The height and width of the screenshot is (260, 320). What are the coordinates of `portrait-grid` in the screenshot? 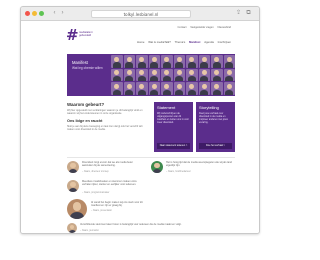 It's located at (173, 75).